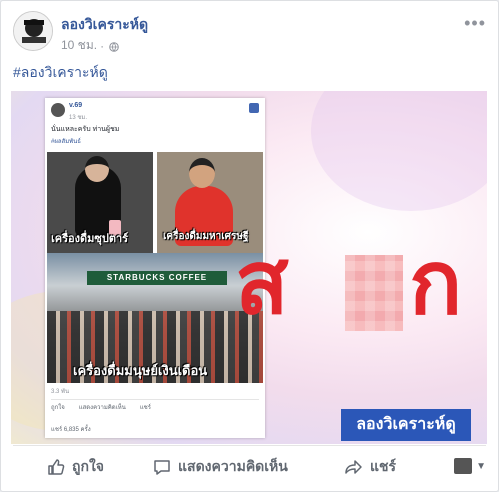 This screenshot has width=499, height=492. I want to click on comment-label: แสดงความคิดเห็น, so click(233, 466).